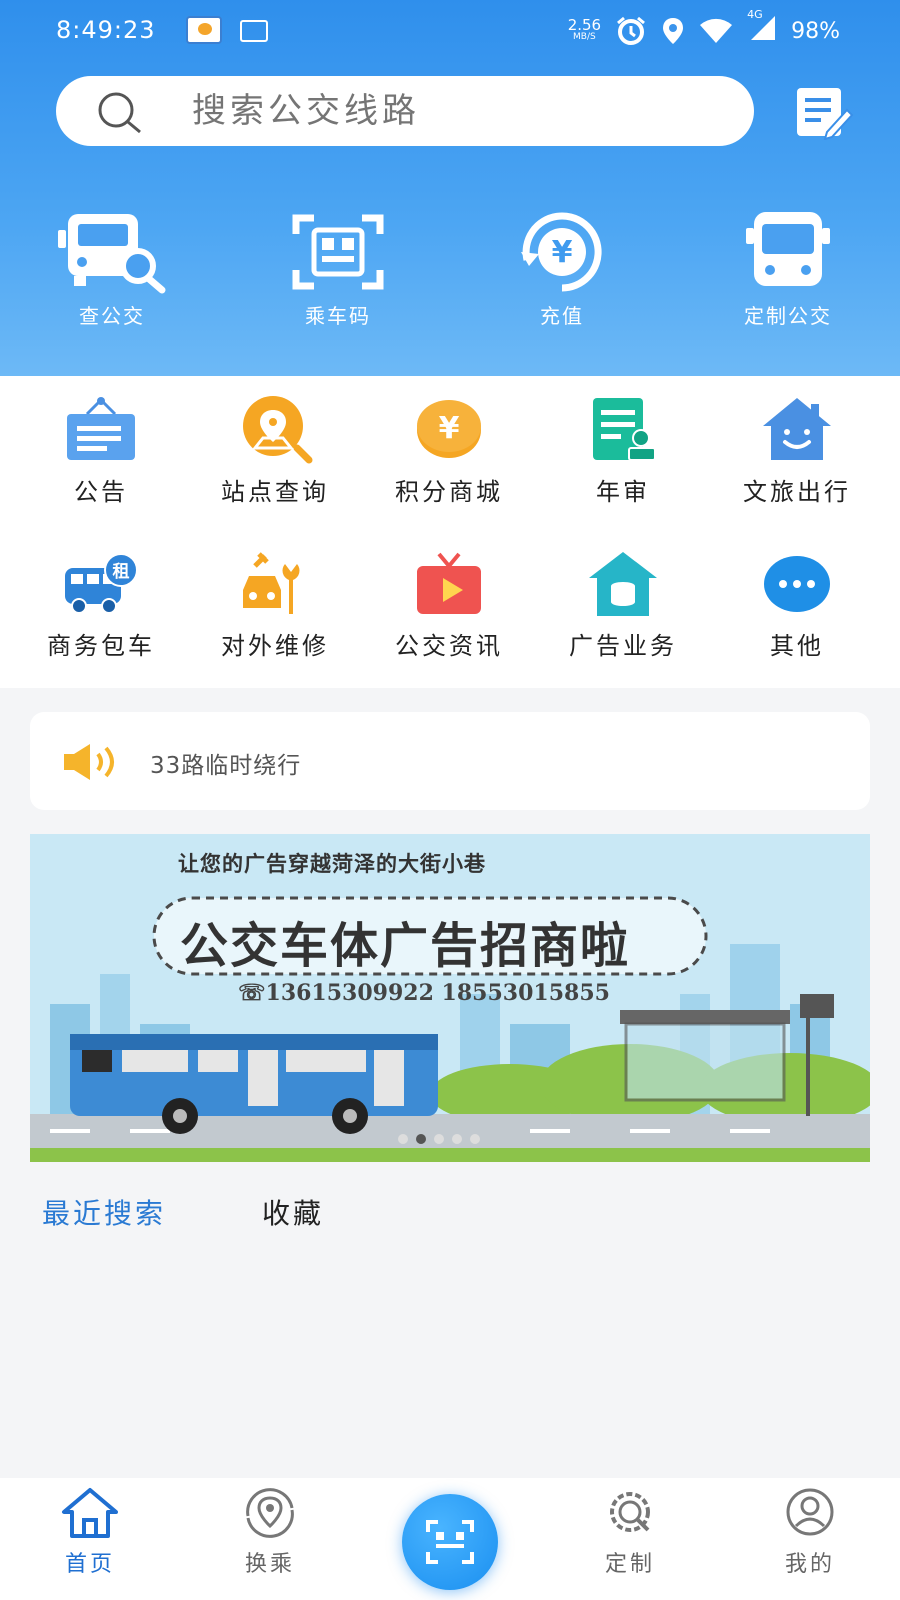  I want to click on top-nav-ride-code: 乘车码, so click(338, 269).